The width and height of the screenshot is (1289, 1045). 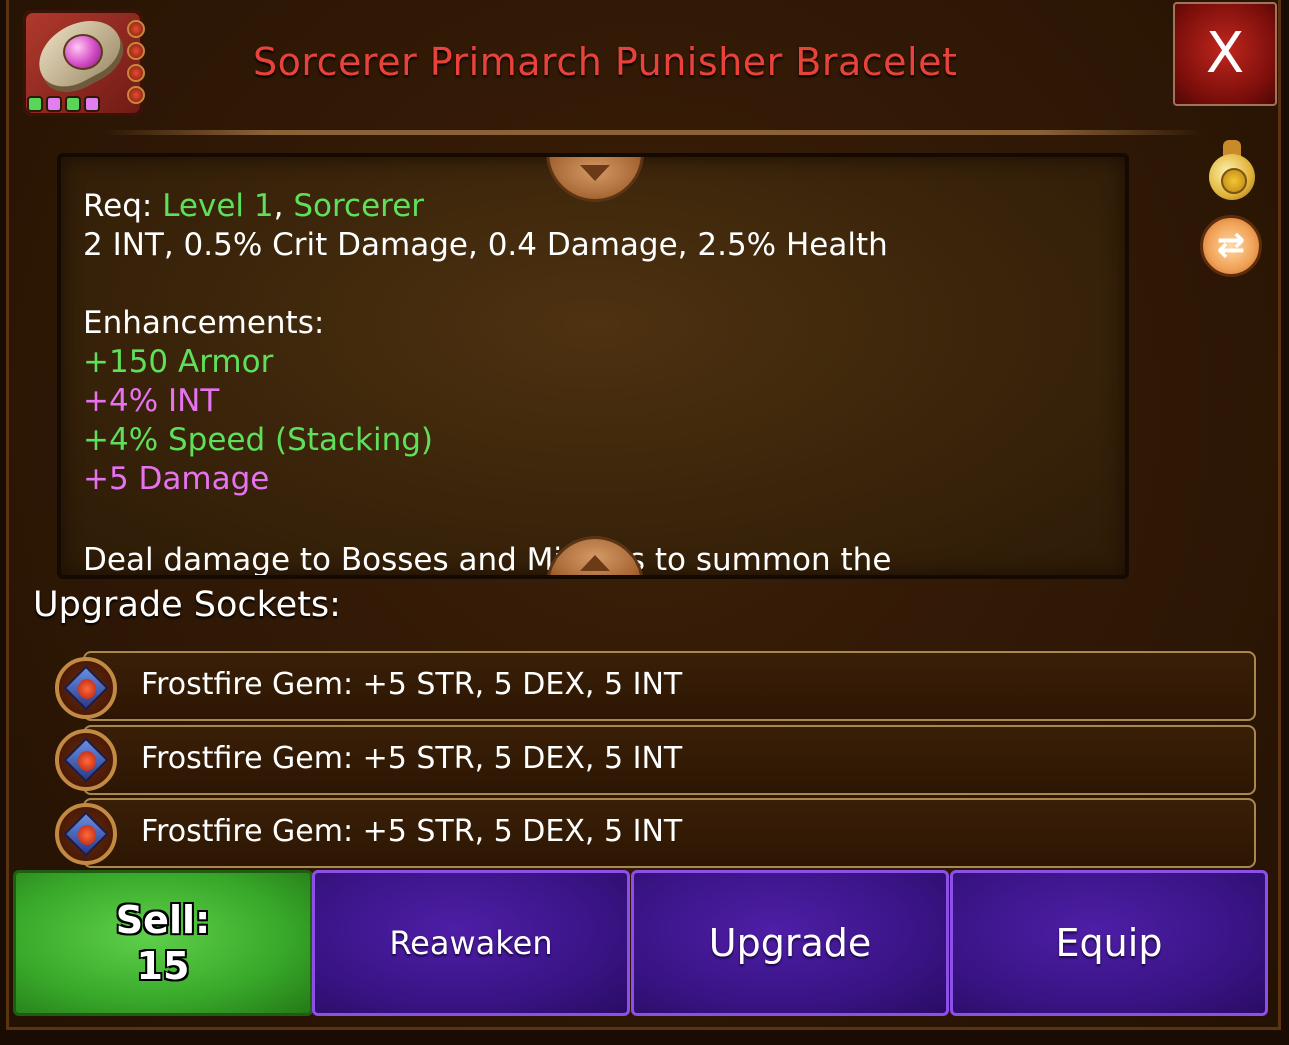 I want to click on item-title: Sorcerer Primarch Punisher Bracelet, so click(x=605, y=62).